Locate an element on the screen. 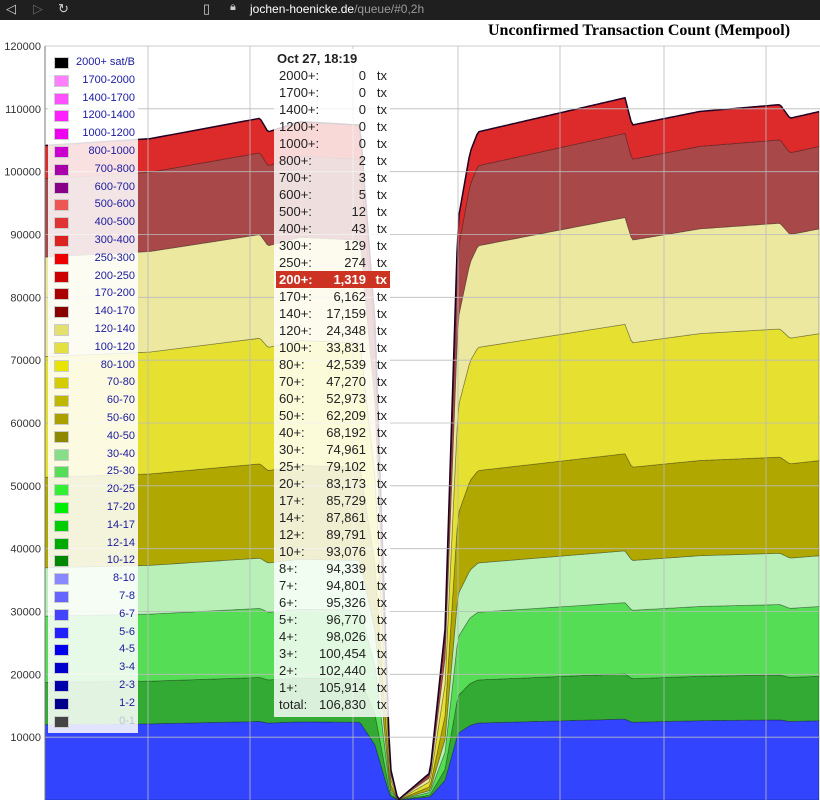 The image size is (820, 800). legend-item: 1-2 is located at coordinates (93, 703).